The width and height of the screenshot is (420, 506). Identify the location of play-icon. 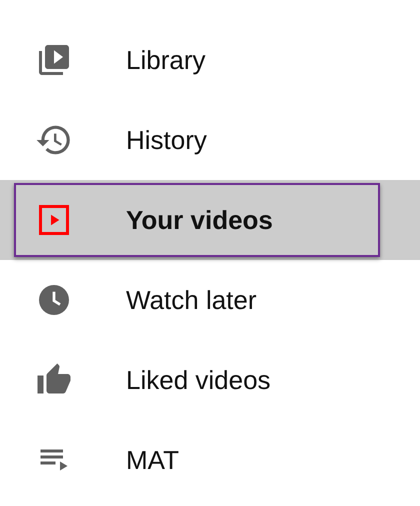
(54, 220).